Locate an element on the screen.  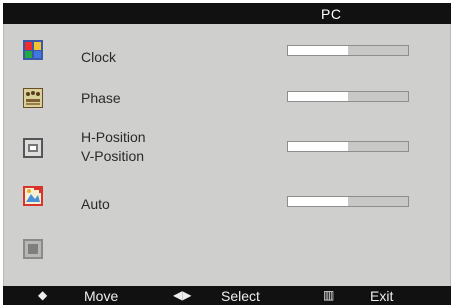
position-icon is located at coordinates (33, 148).